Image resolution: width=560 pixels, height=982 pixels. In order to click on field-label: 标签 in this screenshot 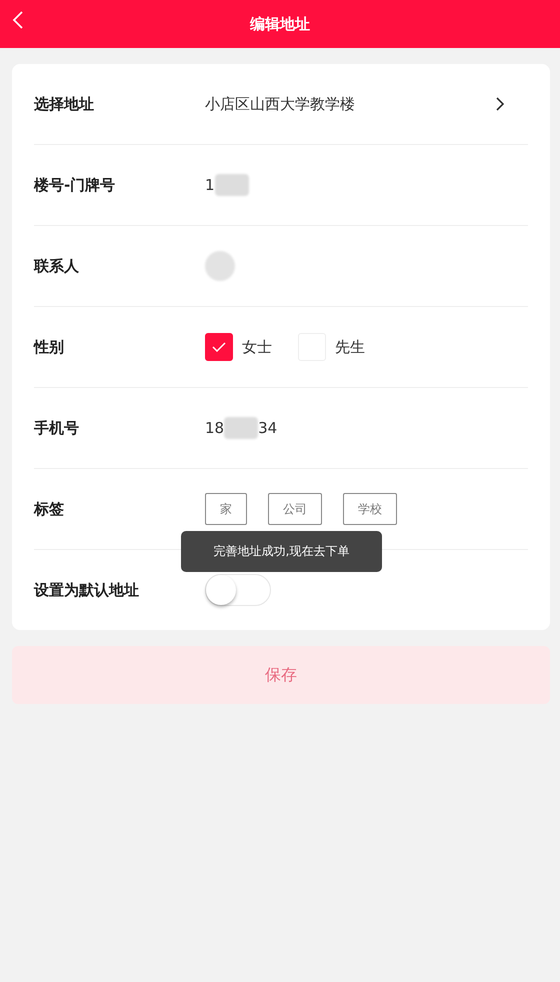, I will do `click(49, 509)`.